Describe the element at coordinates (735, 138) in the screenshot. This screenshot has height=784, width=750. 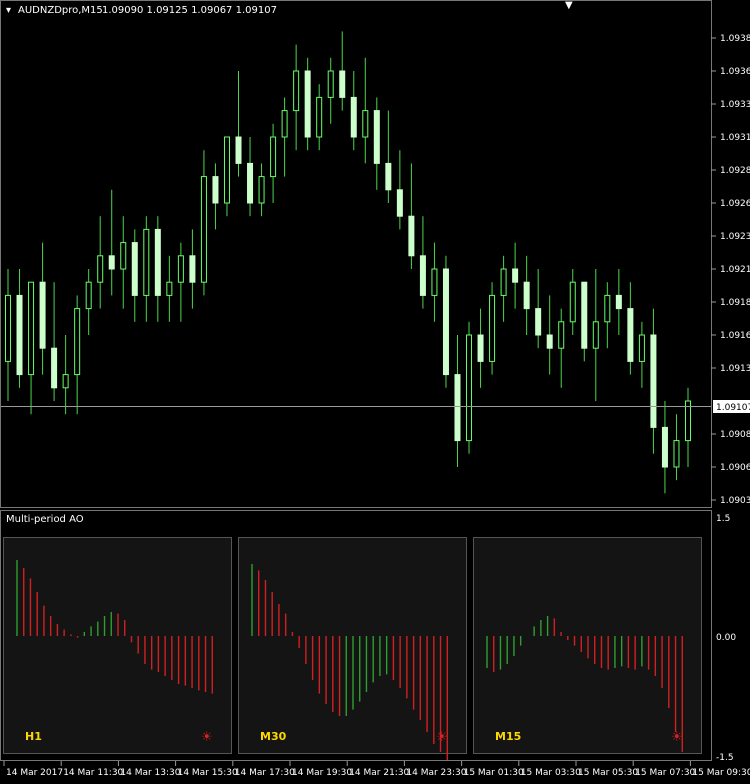
I see `price-tick-label: 1.09310` at that location.